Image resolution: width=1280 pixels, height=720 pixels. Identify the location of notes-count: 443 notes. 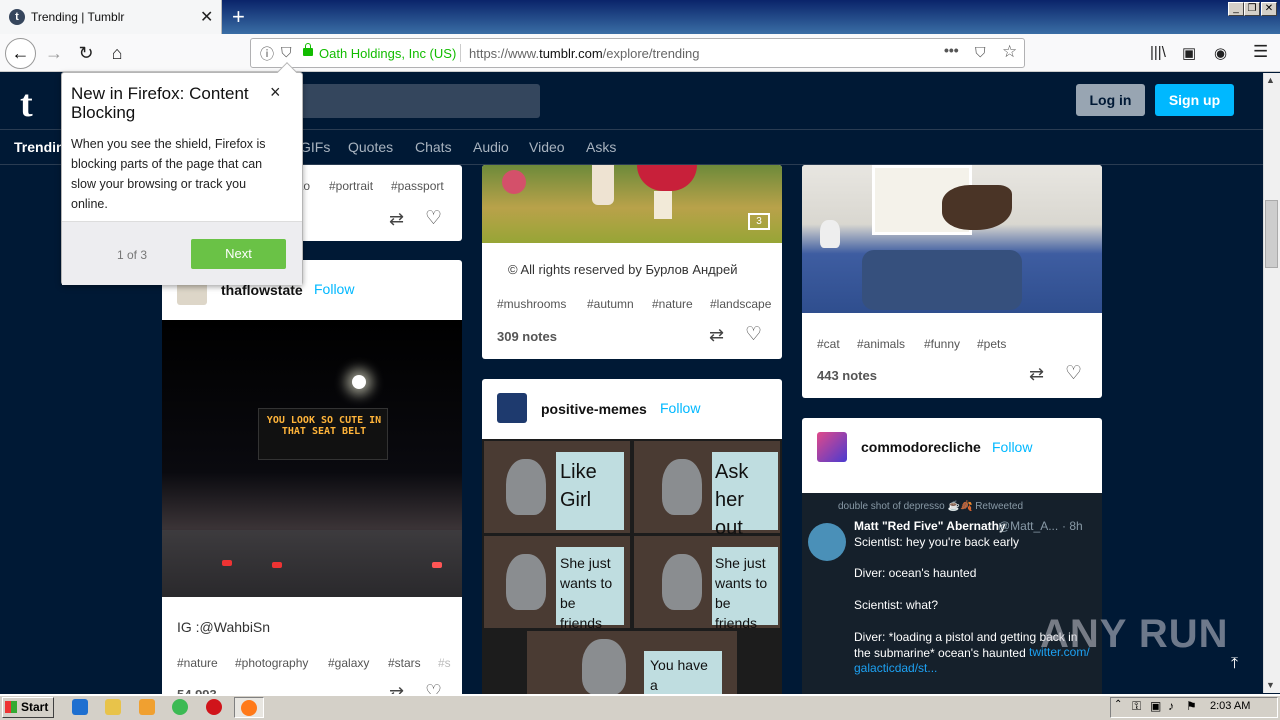
(847, 375).